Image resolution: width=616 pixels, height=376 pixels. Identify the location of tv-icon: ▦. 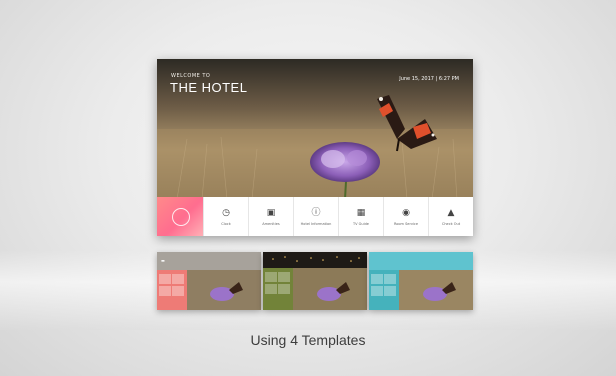
(361, 213).